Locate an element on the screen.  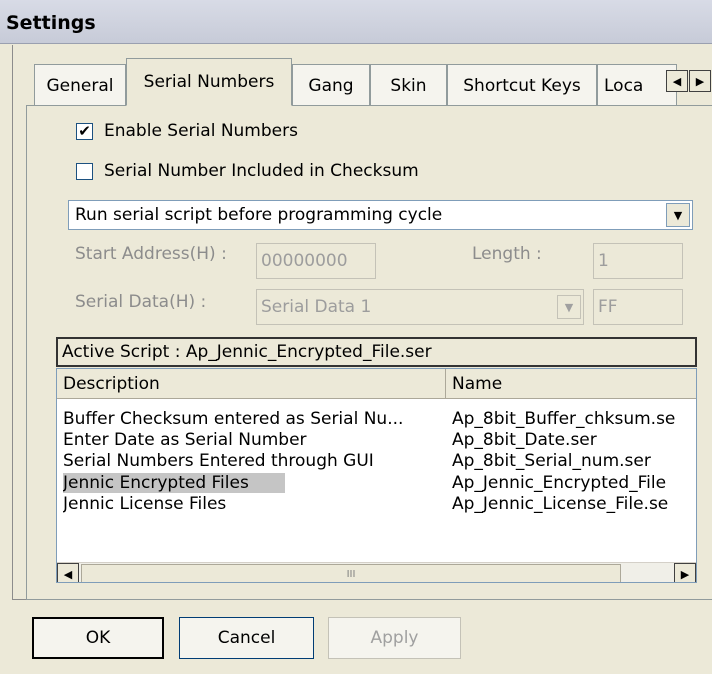
enable-serial-checkbox: ✔ is located at coordinates (84, 131).